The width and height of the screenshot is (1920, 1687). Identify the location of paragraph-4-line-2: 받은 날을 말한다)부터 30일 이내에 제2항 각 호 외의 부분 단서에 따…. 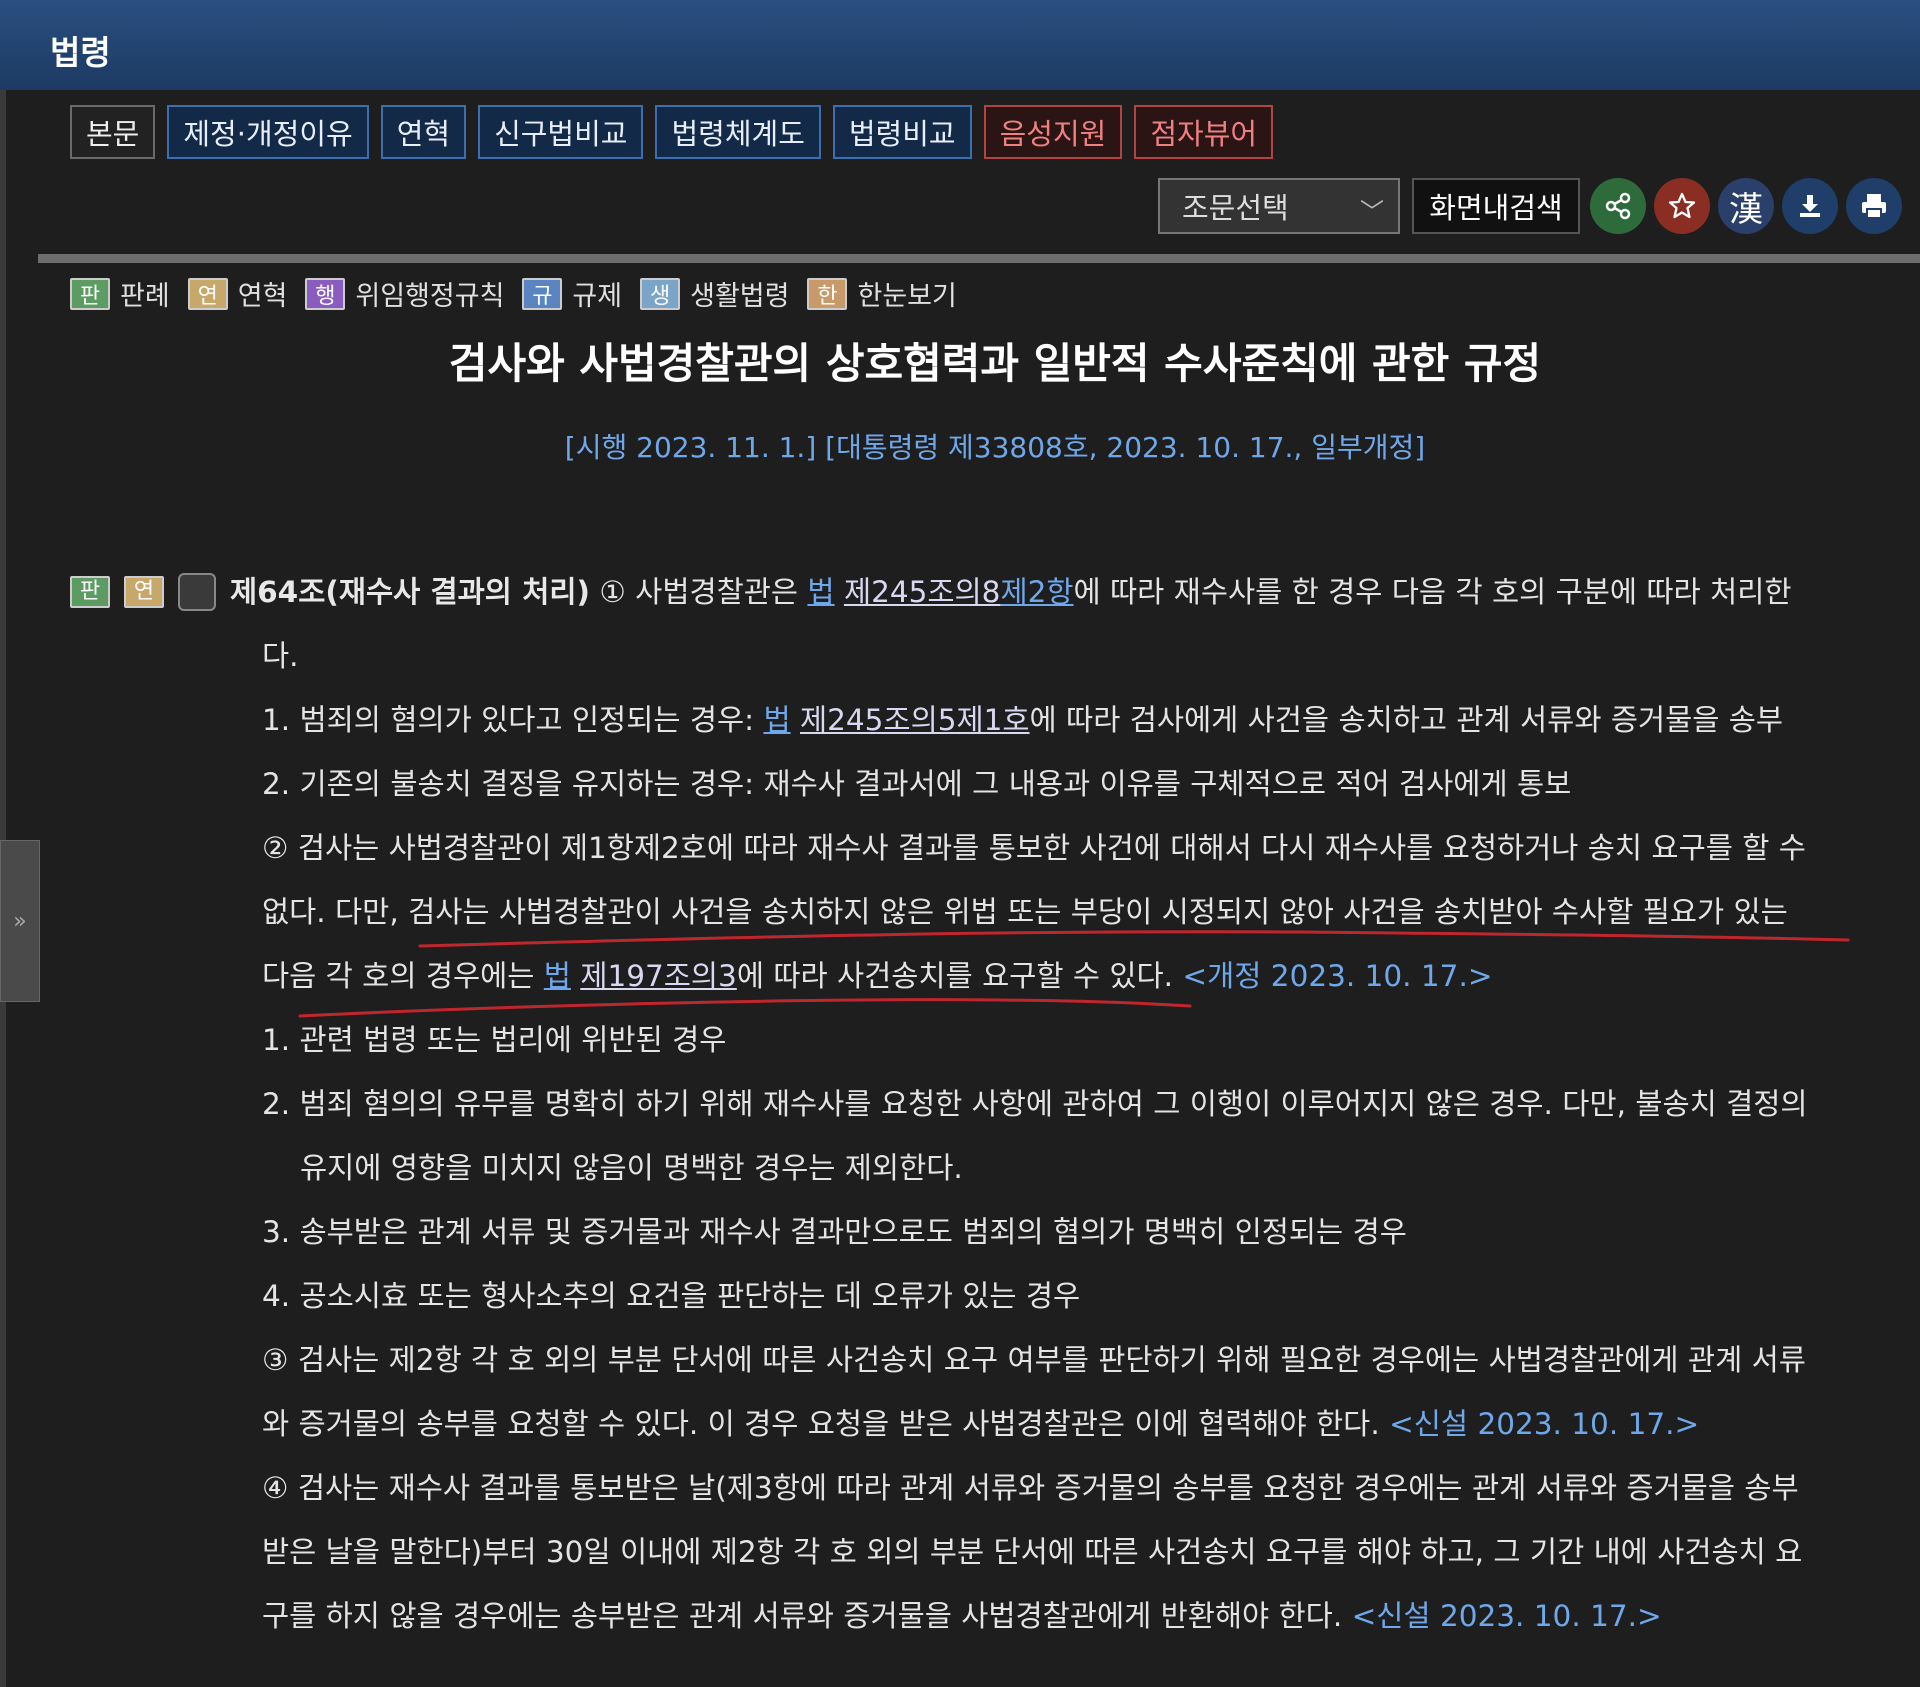
(1032, 1552).